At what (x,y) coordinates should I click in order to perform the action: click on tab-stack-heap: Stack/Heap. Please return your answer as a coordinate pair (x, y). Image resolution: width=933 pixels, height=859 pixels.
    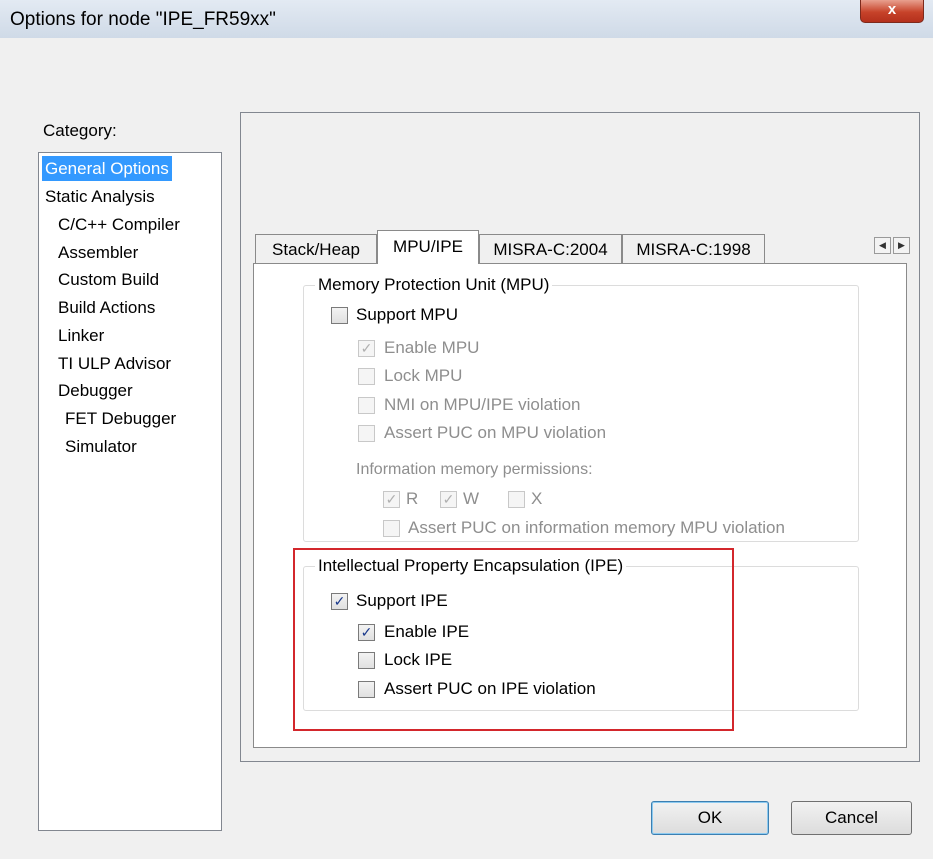
    Looking at the image, I should click on (316, 249).